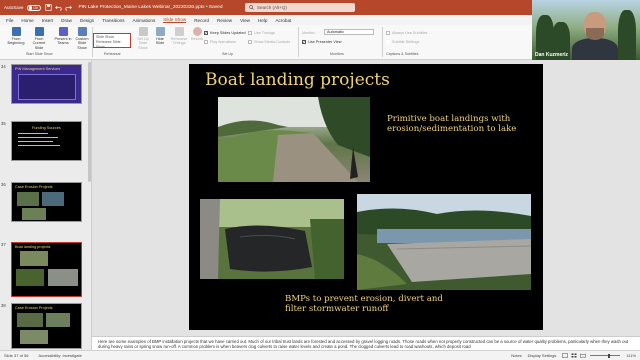 This screenshot has width=640, height=360. I want to click on save-icon, so click(48, 7).